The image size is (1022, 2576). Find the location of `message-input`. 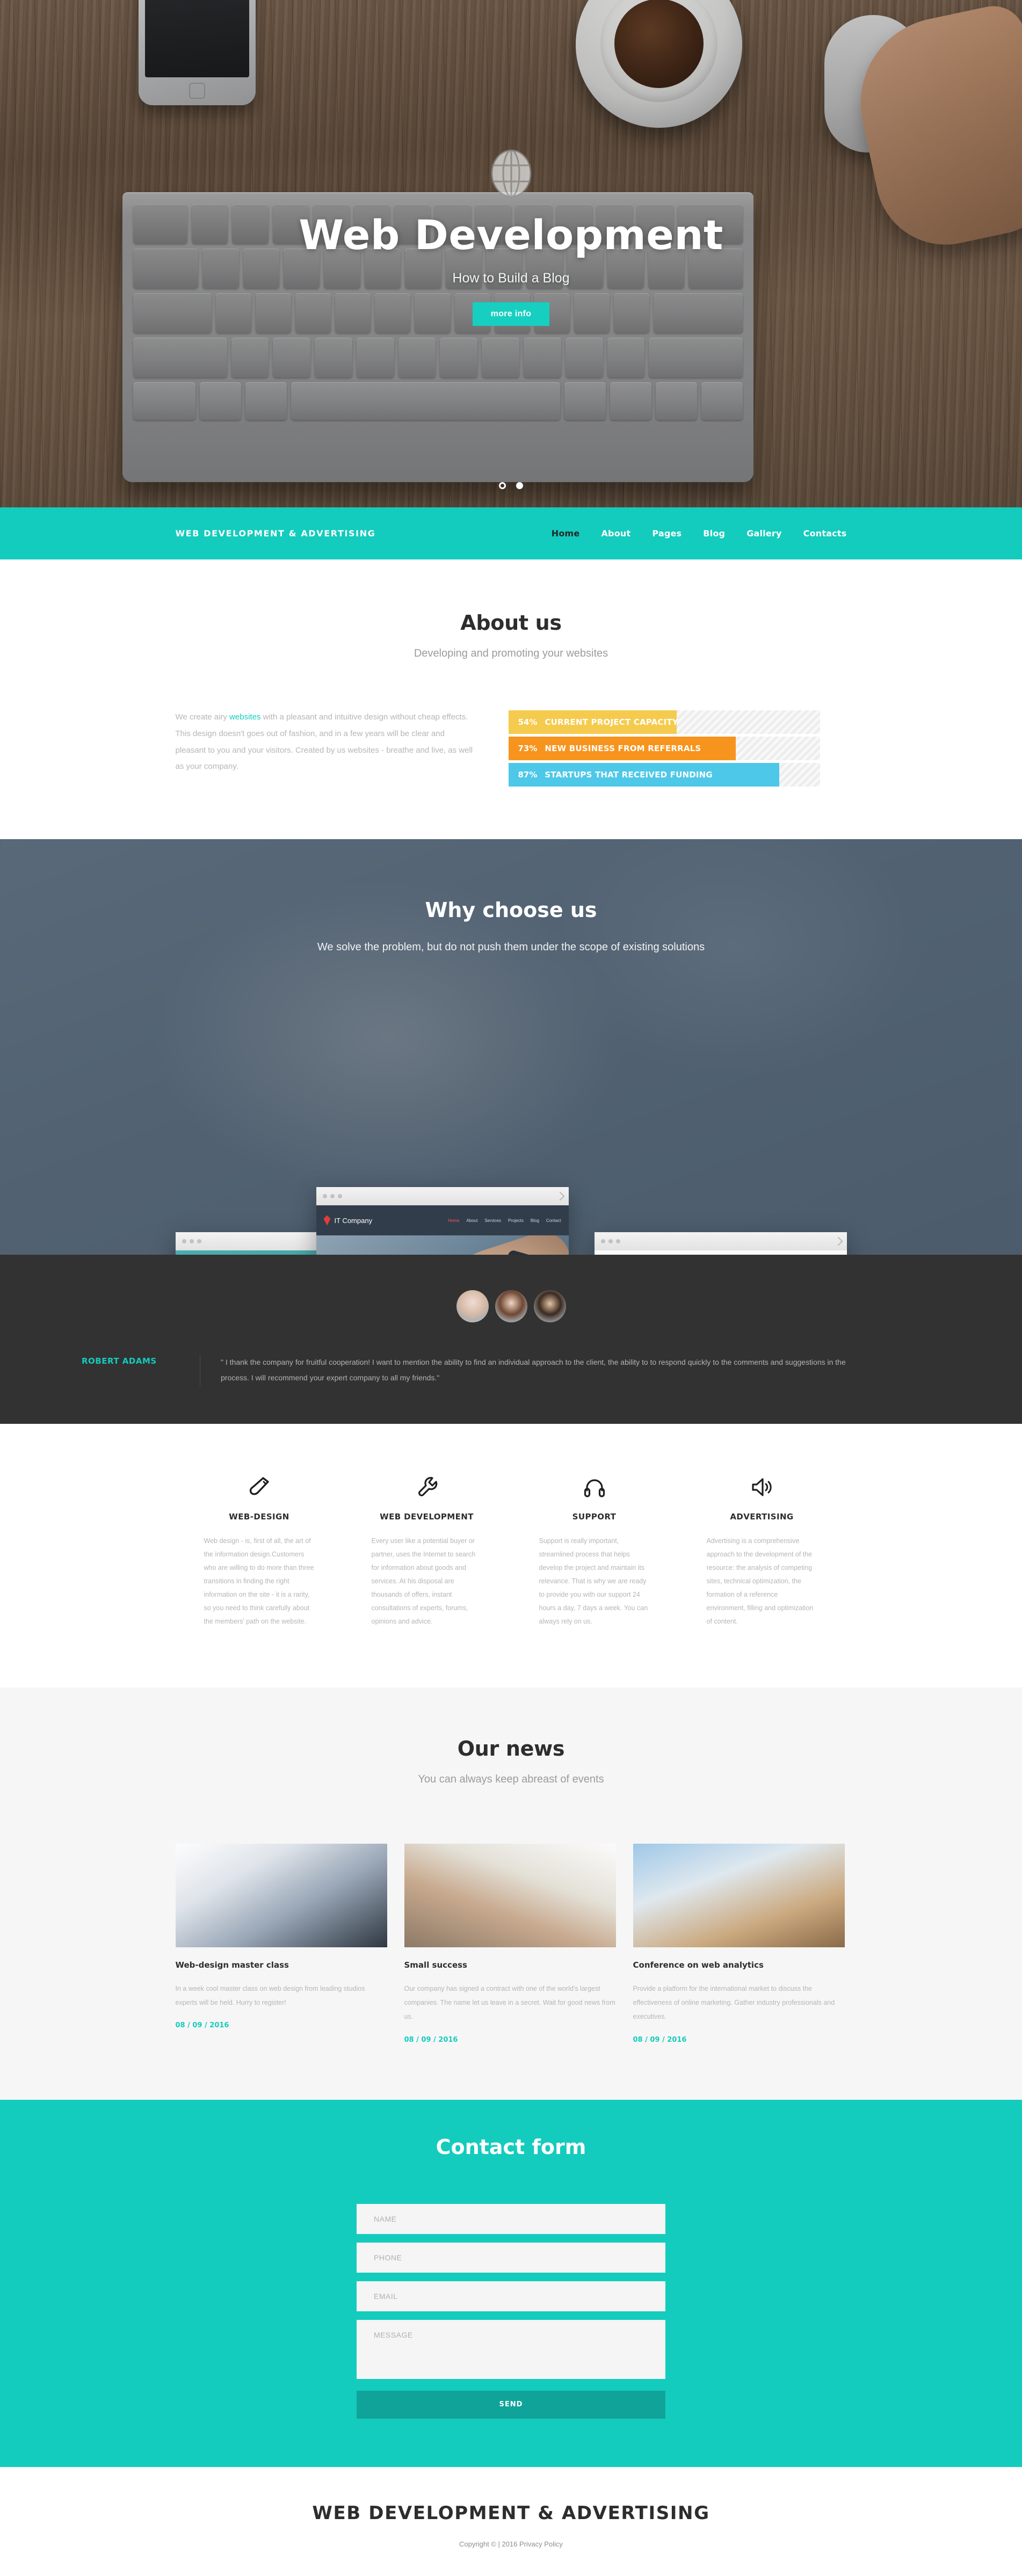

message-input is located at coordinates (511, 2349).